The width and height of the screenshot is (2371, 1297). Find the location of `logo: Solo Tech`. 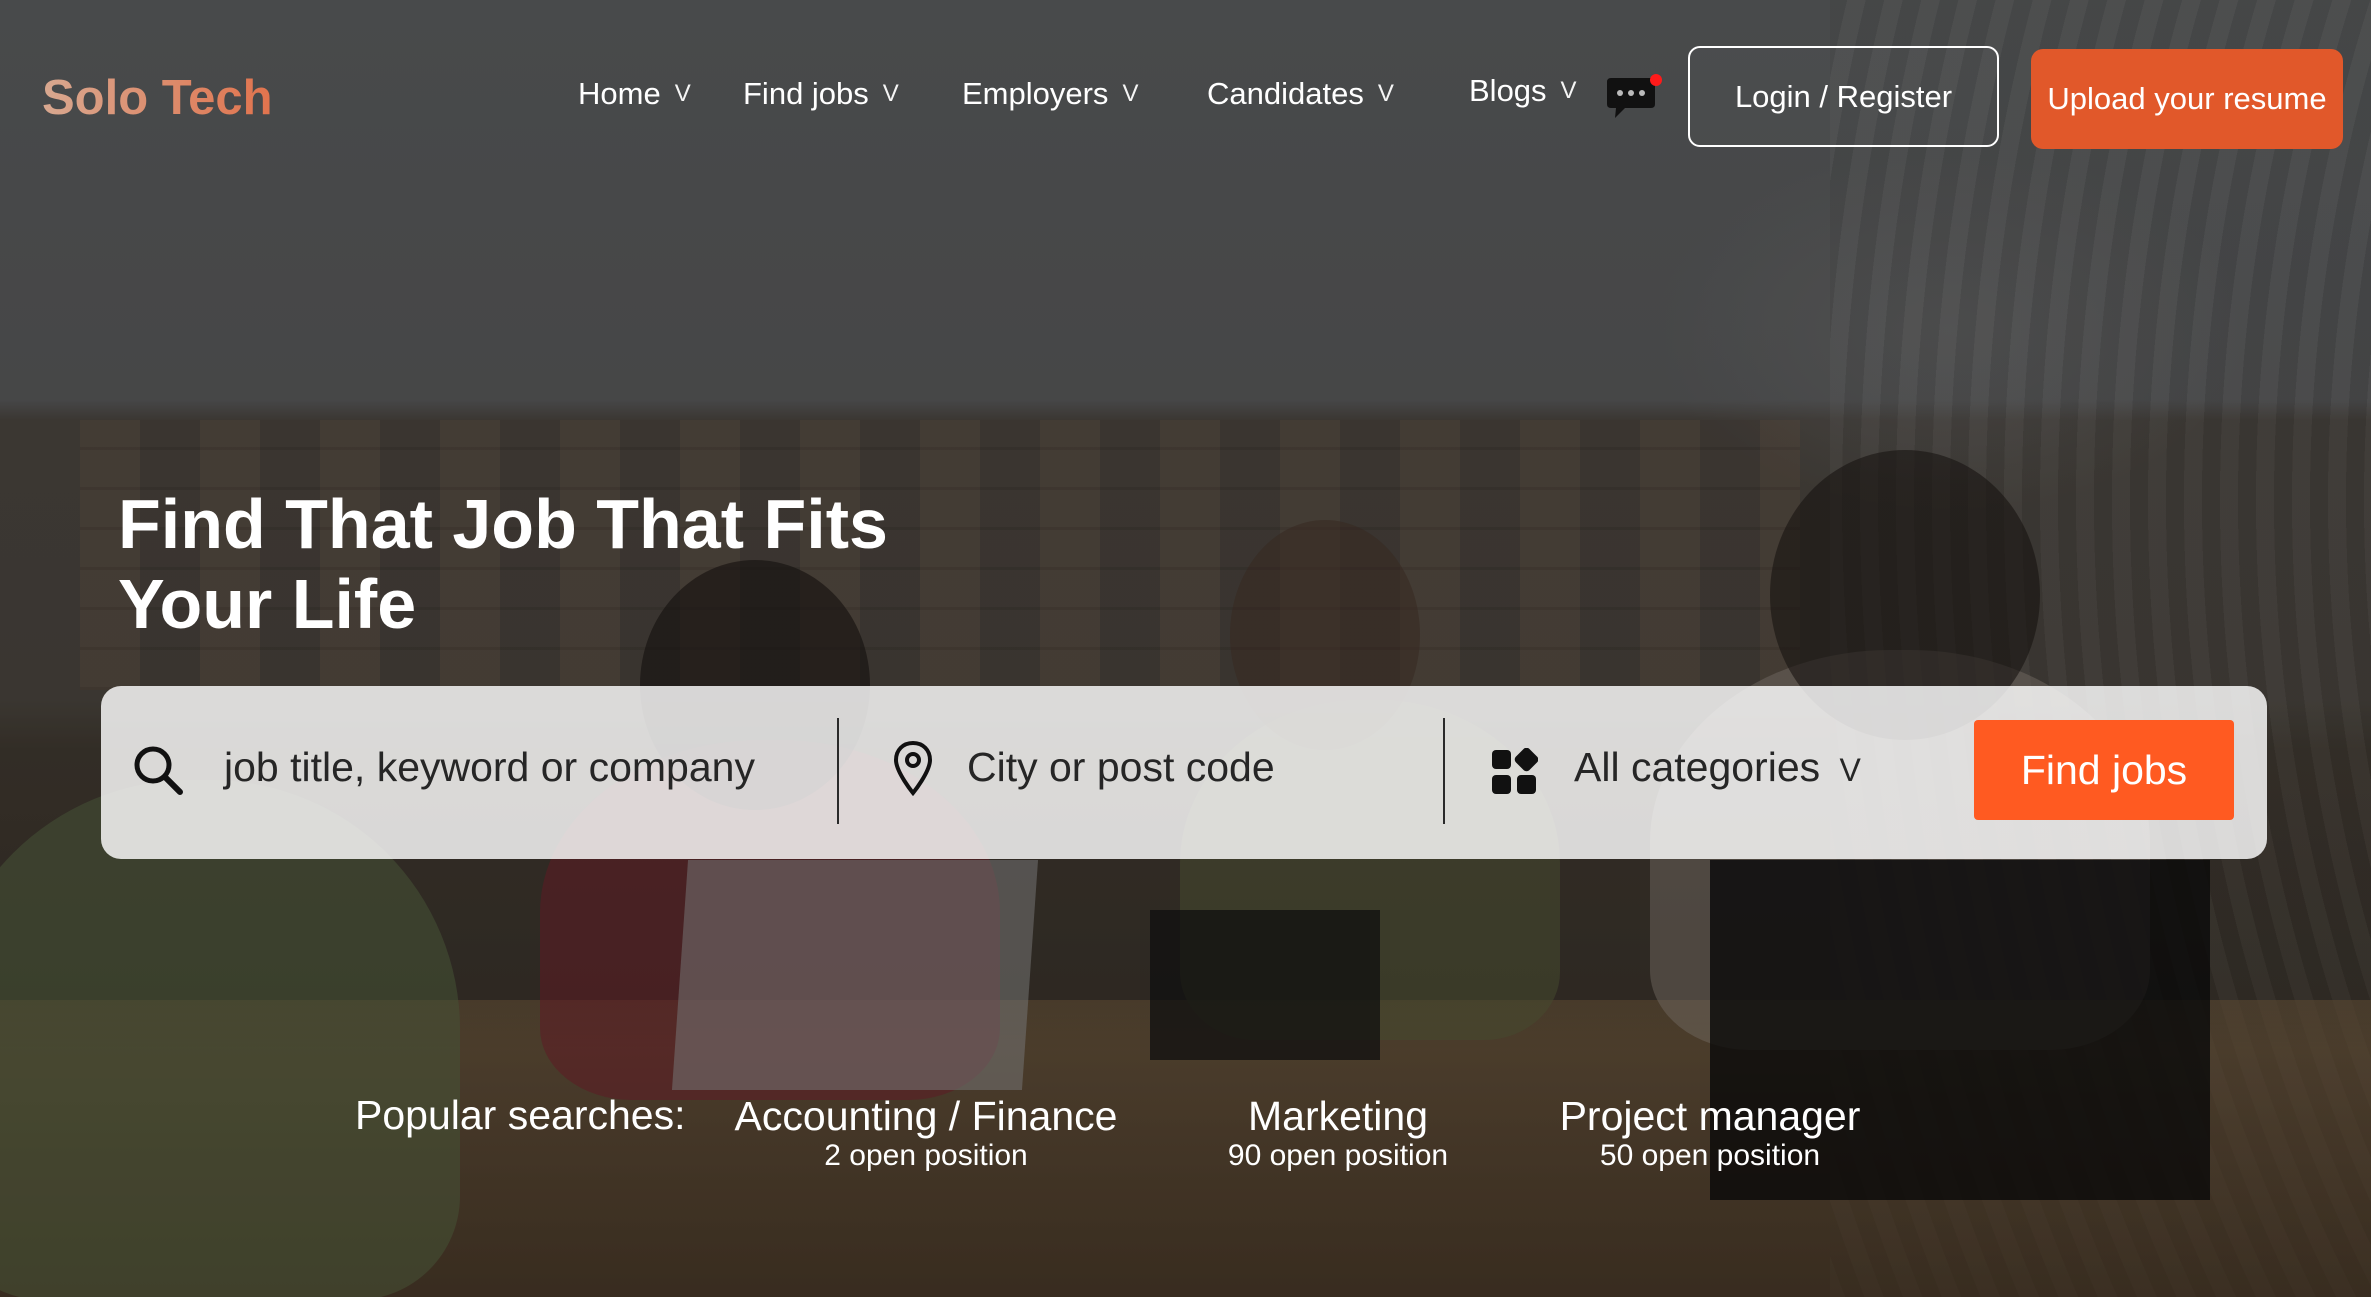

logo: Solo Tech is located at coordinates (157, 98).